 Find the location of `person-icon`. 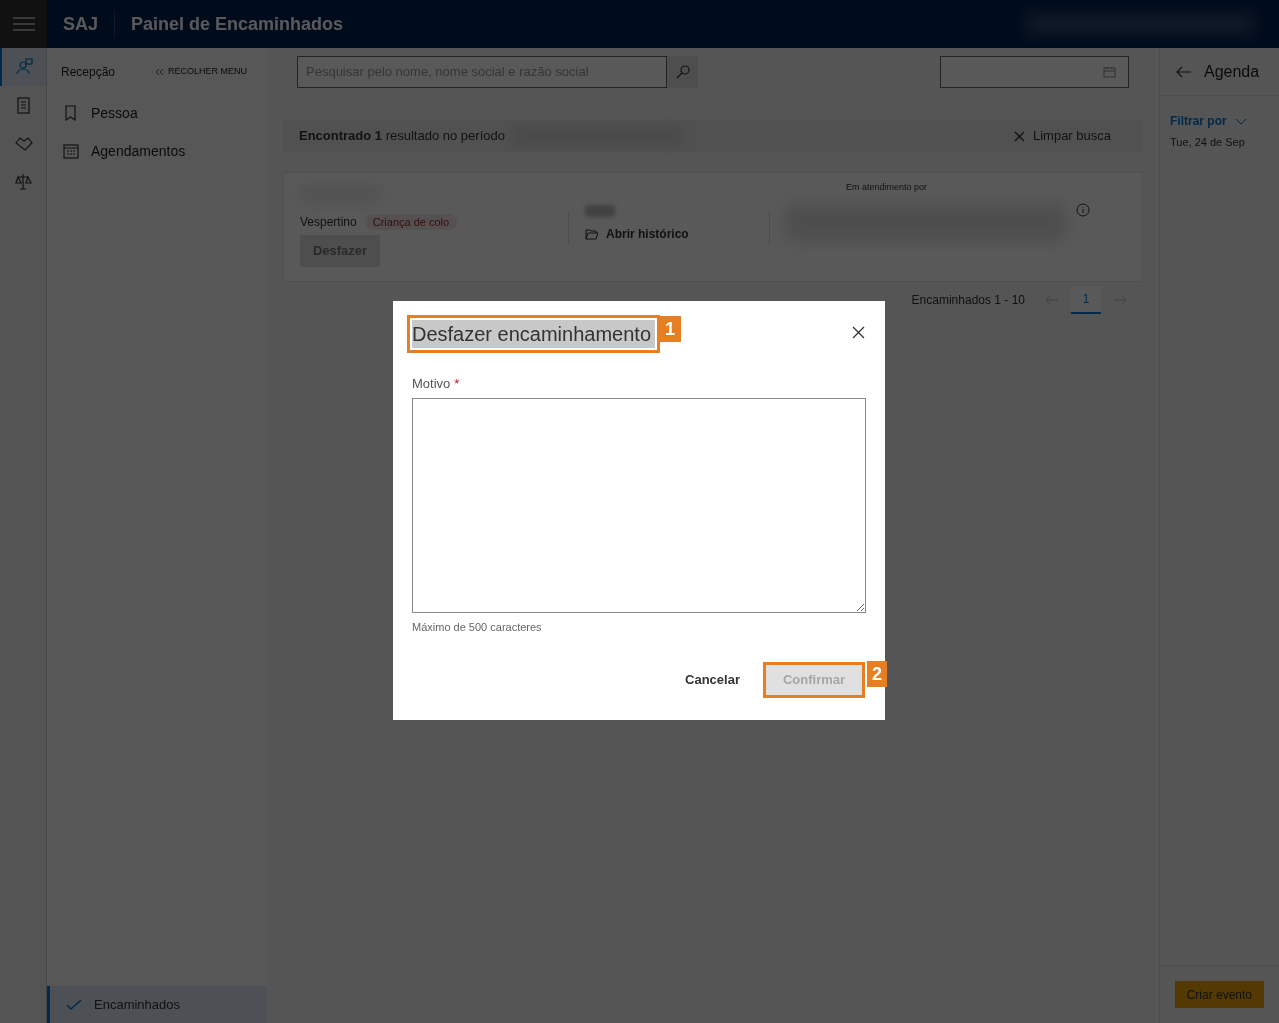

person-icon is located at coordinates (24, 67).